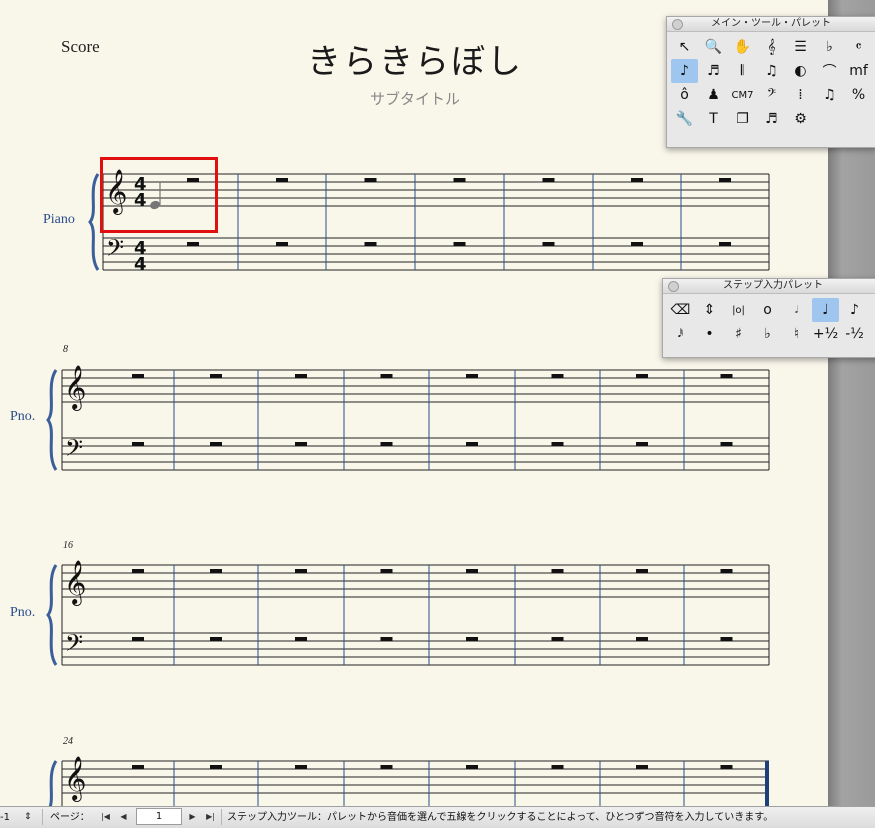  I want to click on natural-icon: ♮, so click(796, 334).